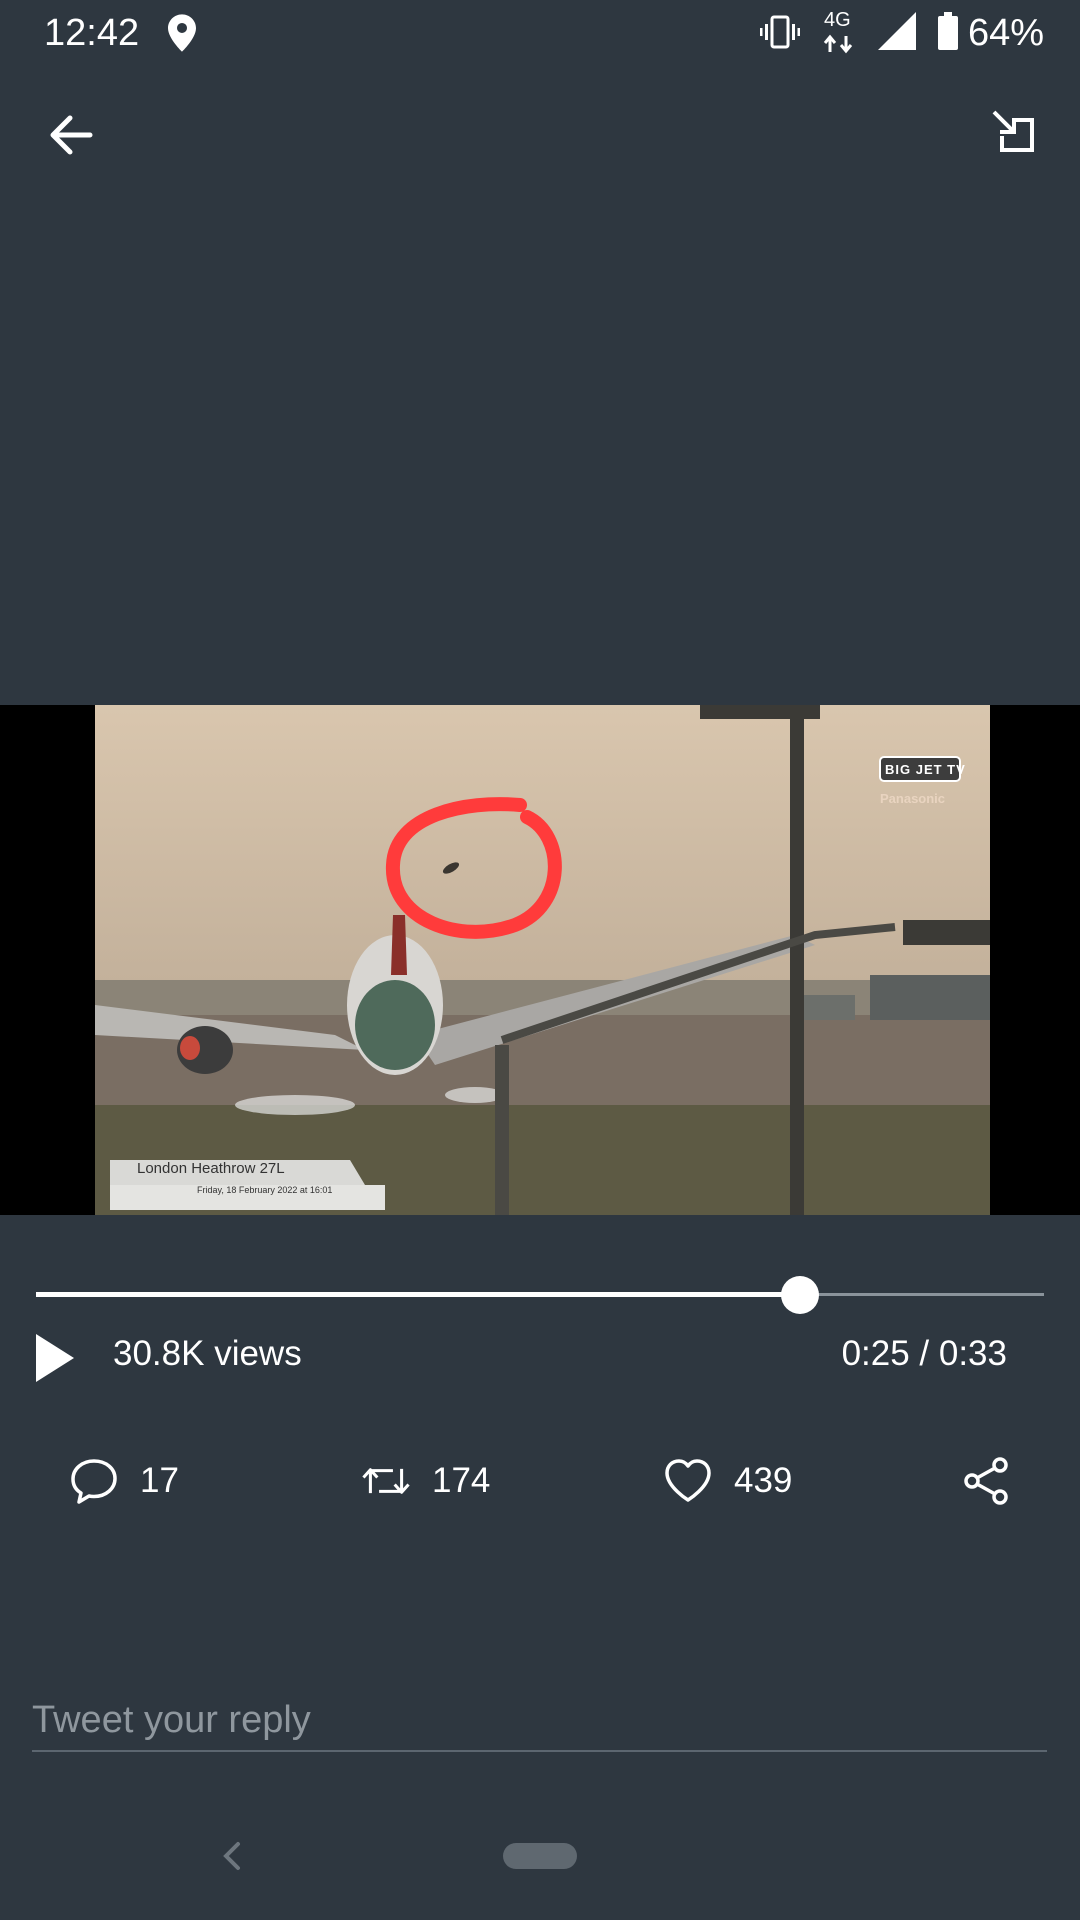 This screenshot has width=1080, height=1920. I want to click on location-icon, so click(182, 33).